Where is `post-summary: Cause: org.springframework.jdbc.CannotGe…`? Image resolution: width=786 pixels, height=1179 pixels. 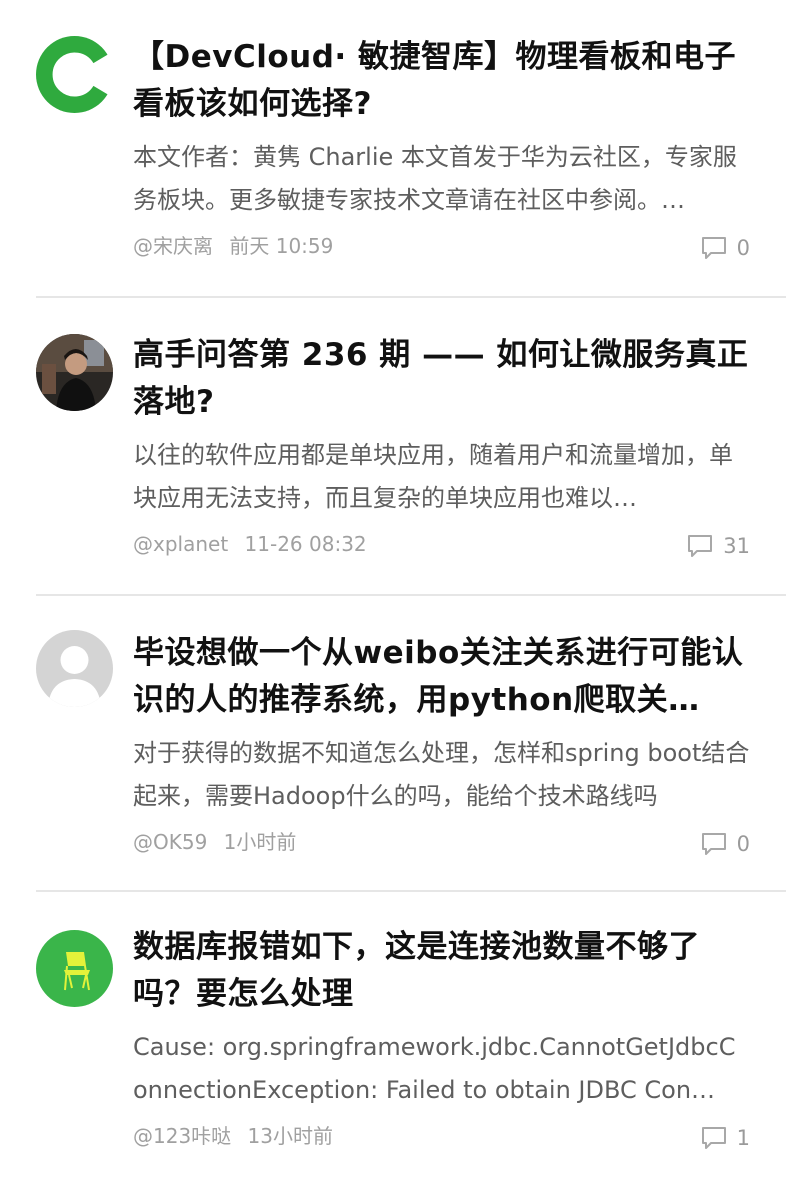 post-summary: Cause: org.springframework.jdbc.CannotGe… is located at coordinates (434, 1068).